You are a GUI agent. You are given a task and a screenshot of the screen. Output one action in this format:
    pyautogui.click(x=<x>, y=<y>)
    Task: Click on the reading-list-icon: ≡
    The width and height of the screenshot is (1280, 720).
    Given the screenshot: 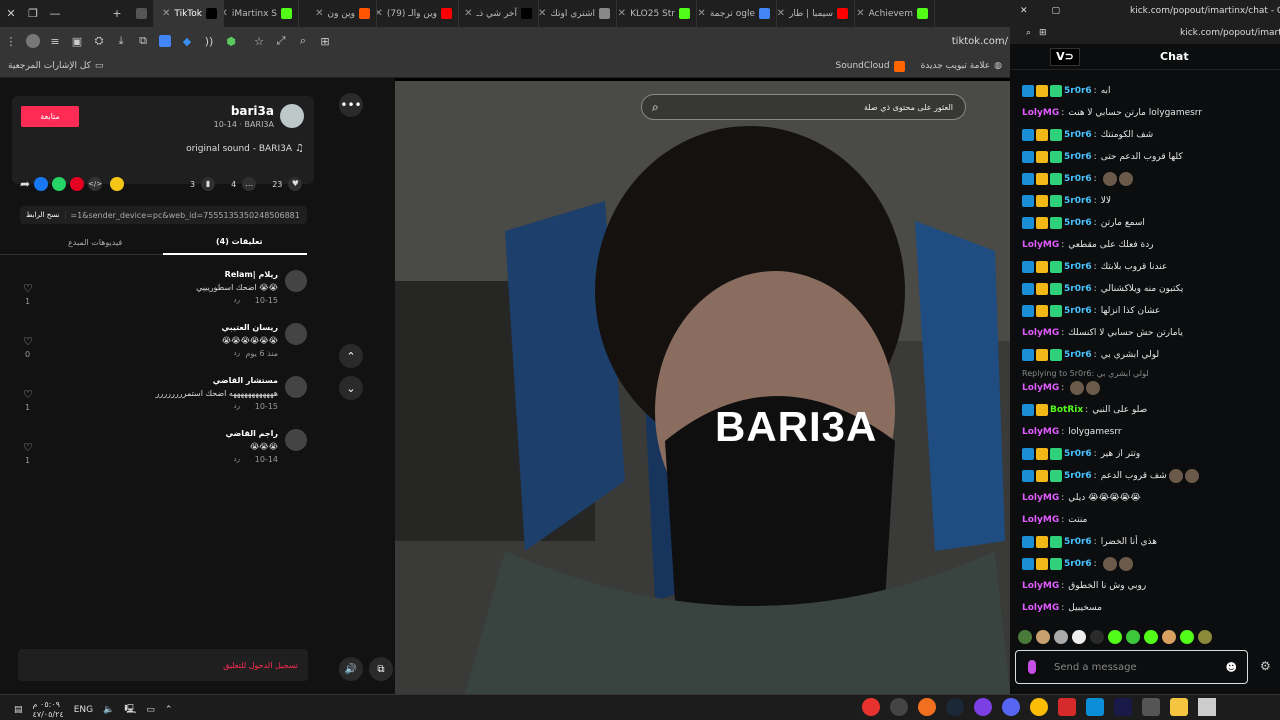 What is the action you would take?
    pyautogui.click(x=55, y=41)
    